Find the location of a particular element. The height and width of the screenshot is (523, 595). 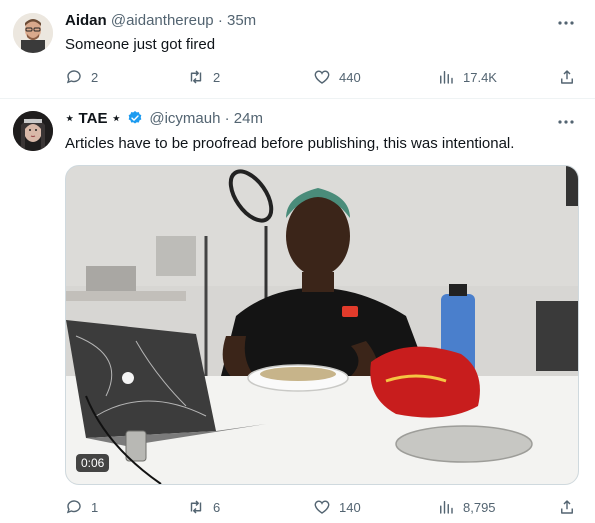

author-name: Aidan is located at coordinates (86, 20).